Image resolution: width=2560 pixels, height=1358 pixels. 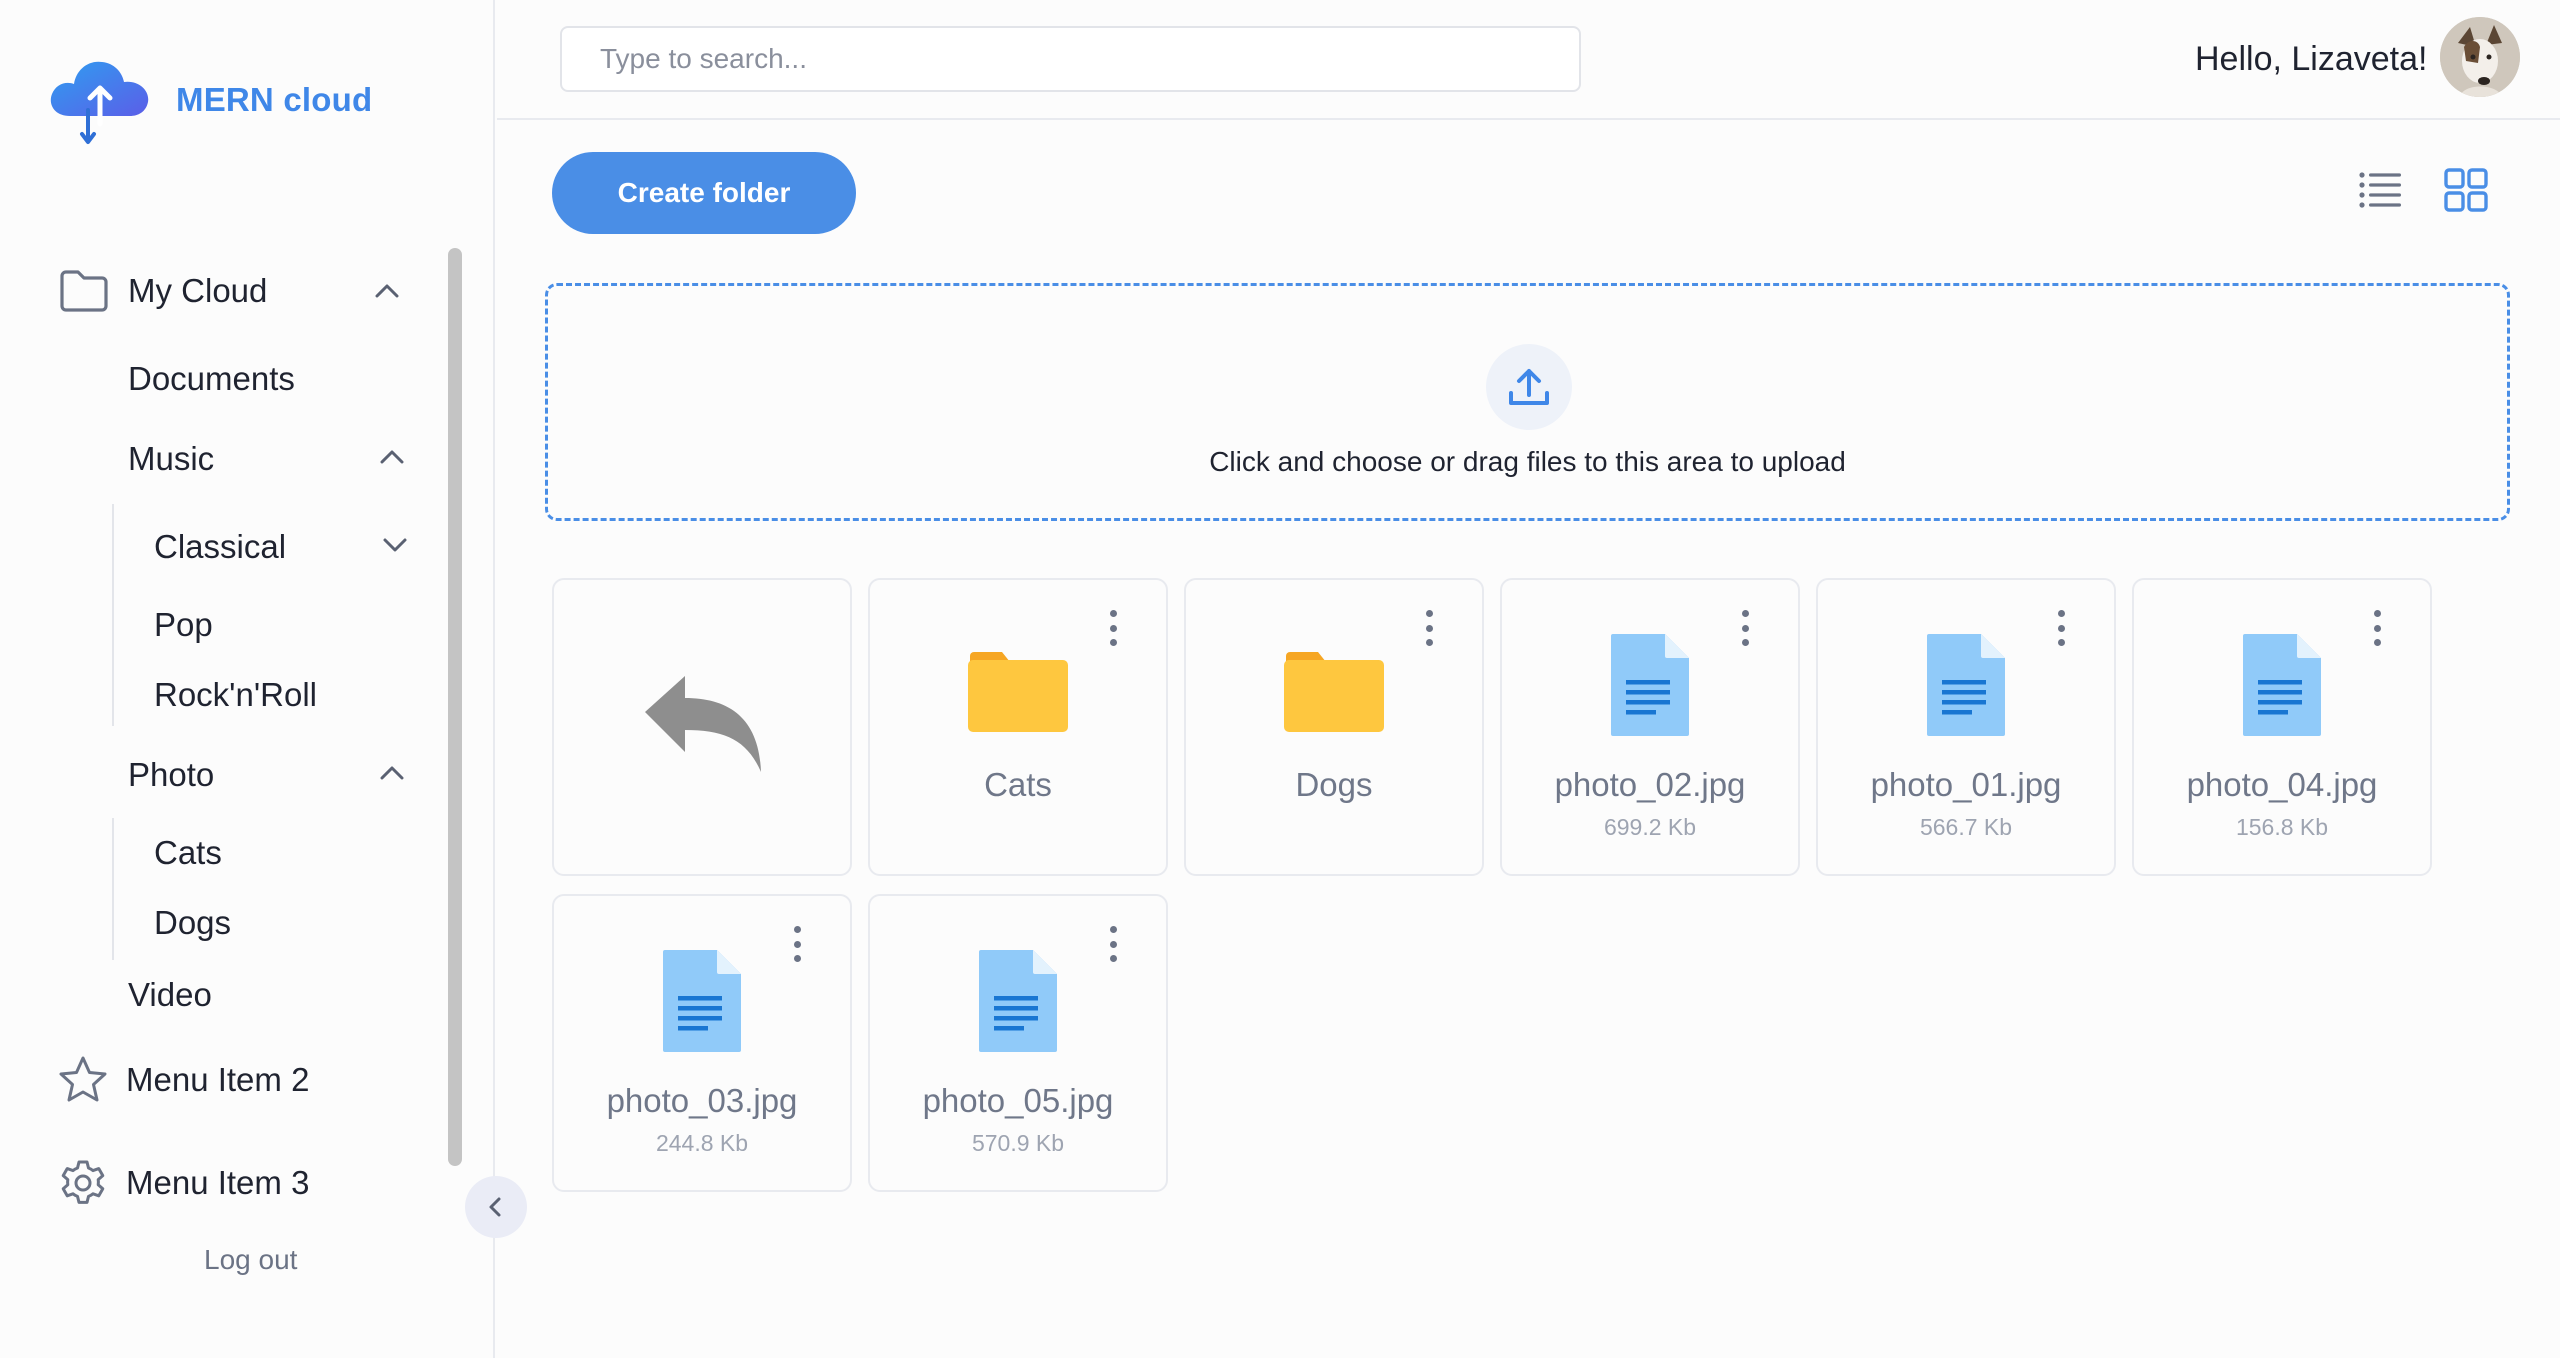 I want to click on sidebar-item-label: Rock'n'Roll, so click(x=235, y=694).